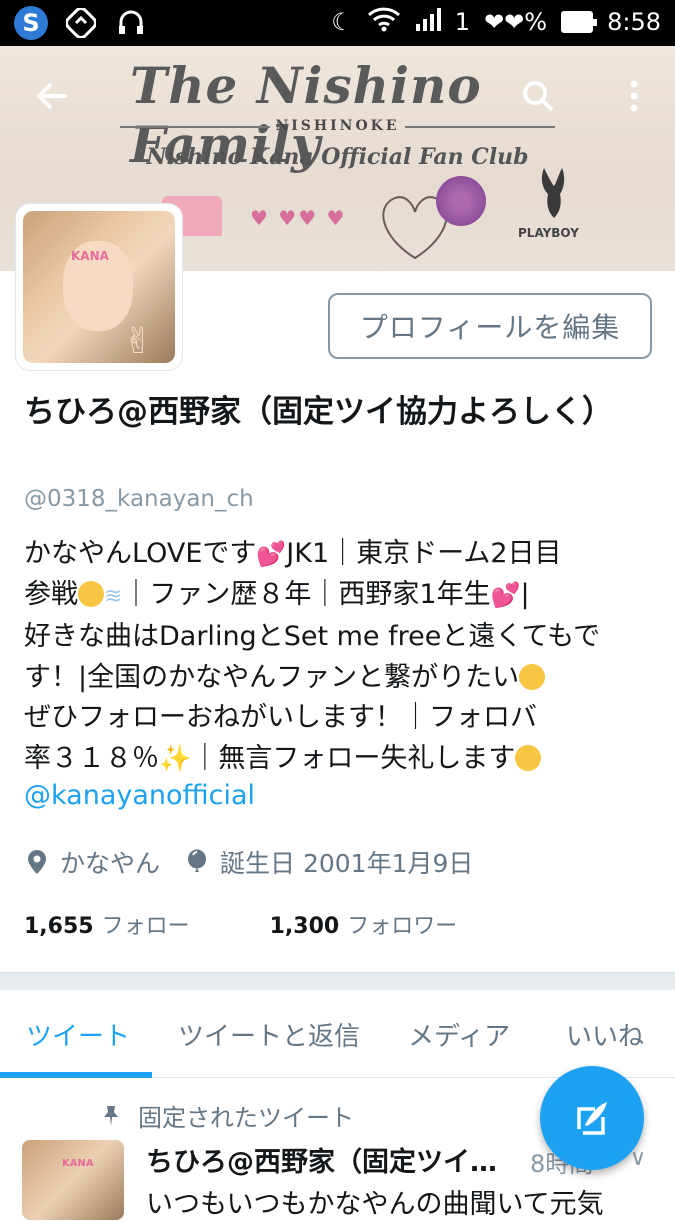 This screenshot has width=675, height=1221. I want to click on profile-meta: かなやん 誕生日 2001年1月9日, so click(248, 862).